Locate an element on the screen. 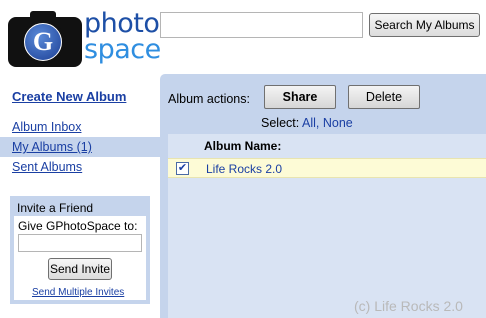 The image size is (486, 318). logo-wordmark: photo space is located at coordinates (122, 37).